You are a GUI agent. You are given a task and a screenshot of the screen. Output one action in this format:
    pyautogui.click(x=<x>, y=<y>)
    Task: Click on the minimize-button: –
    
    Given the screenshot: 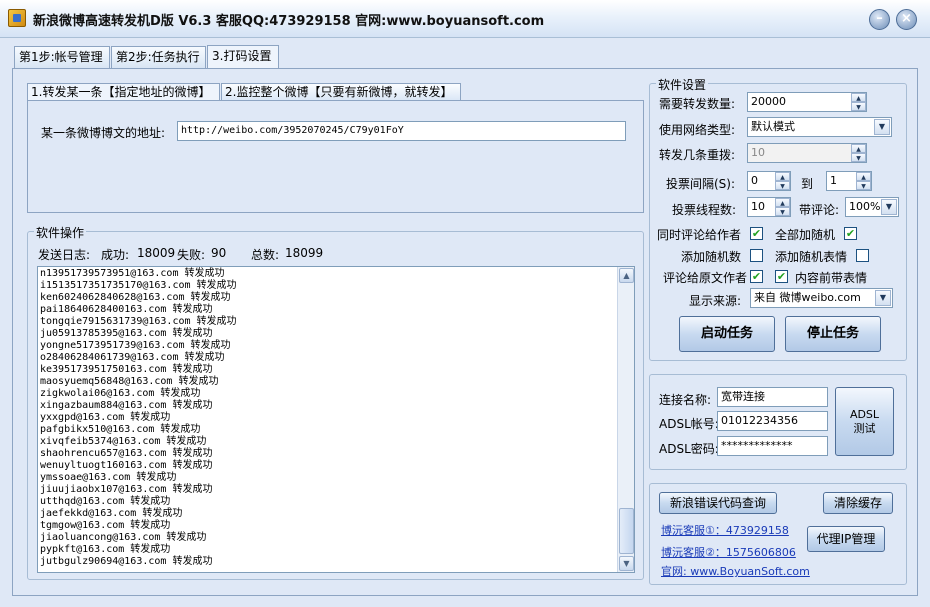 What is the action you would take?
    pyautogui.click(x=879, y=19)
    